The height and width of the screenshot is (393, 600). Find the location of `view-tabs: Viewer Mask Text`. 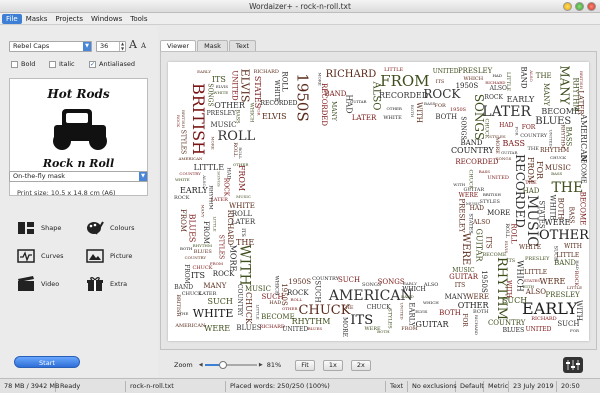

view-tabs: Viewer Mask Text is located at coordinates (208, 45).